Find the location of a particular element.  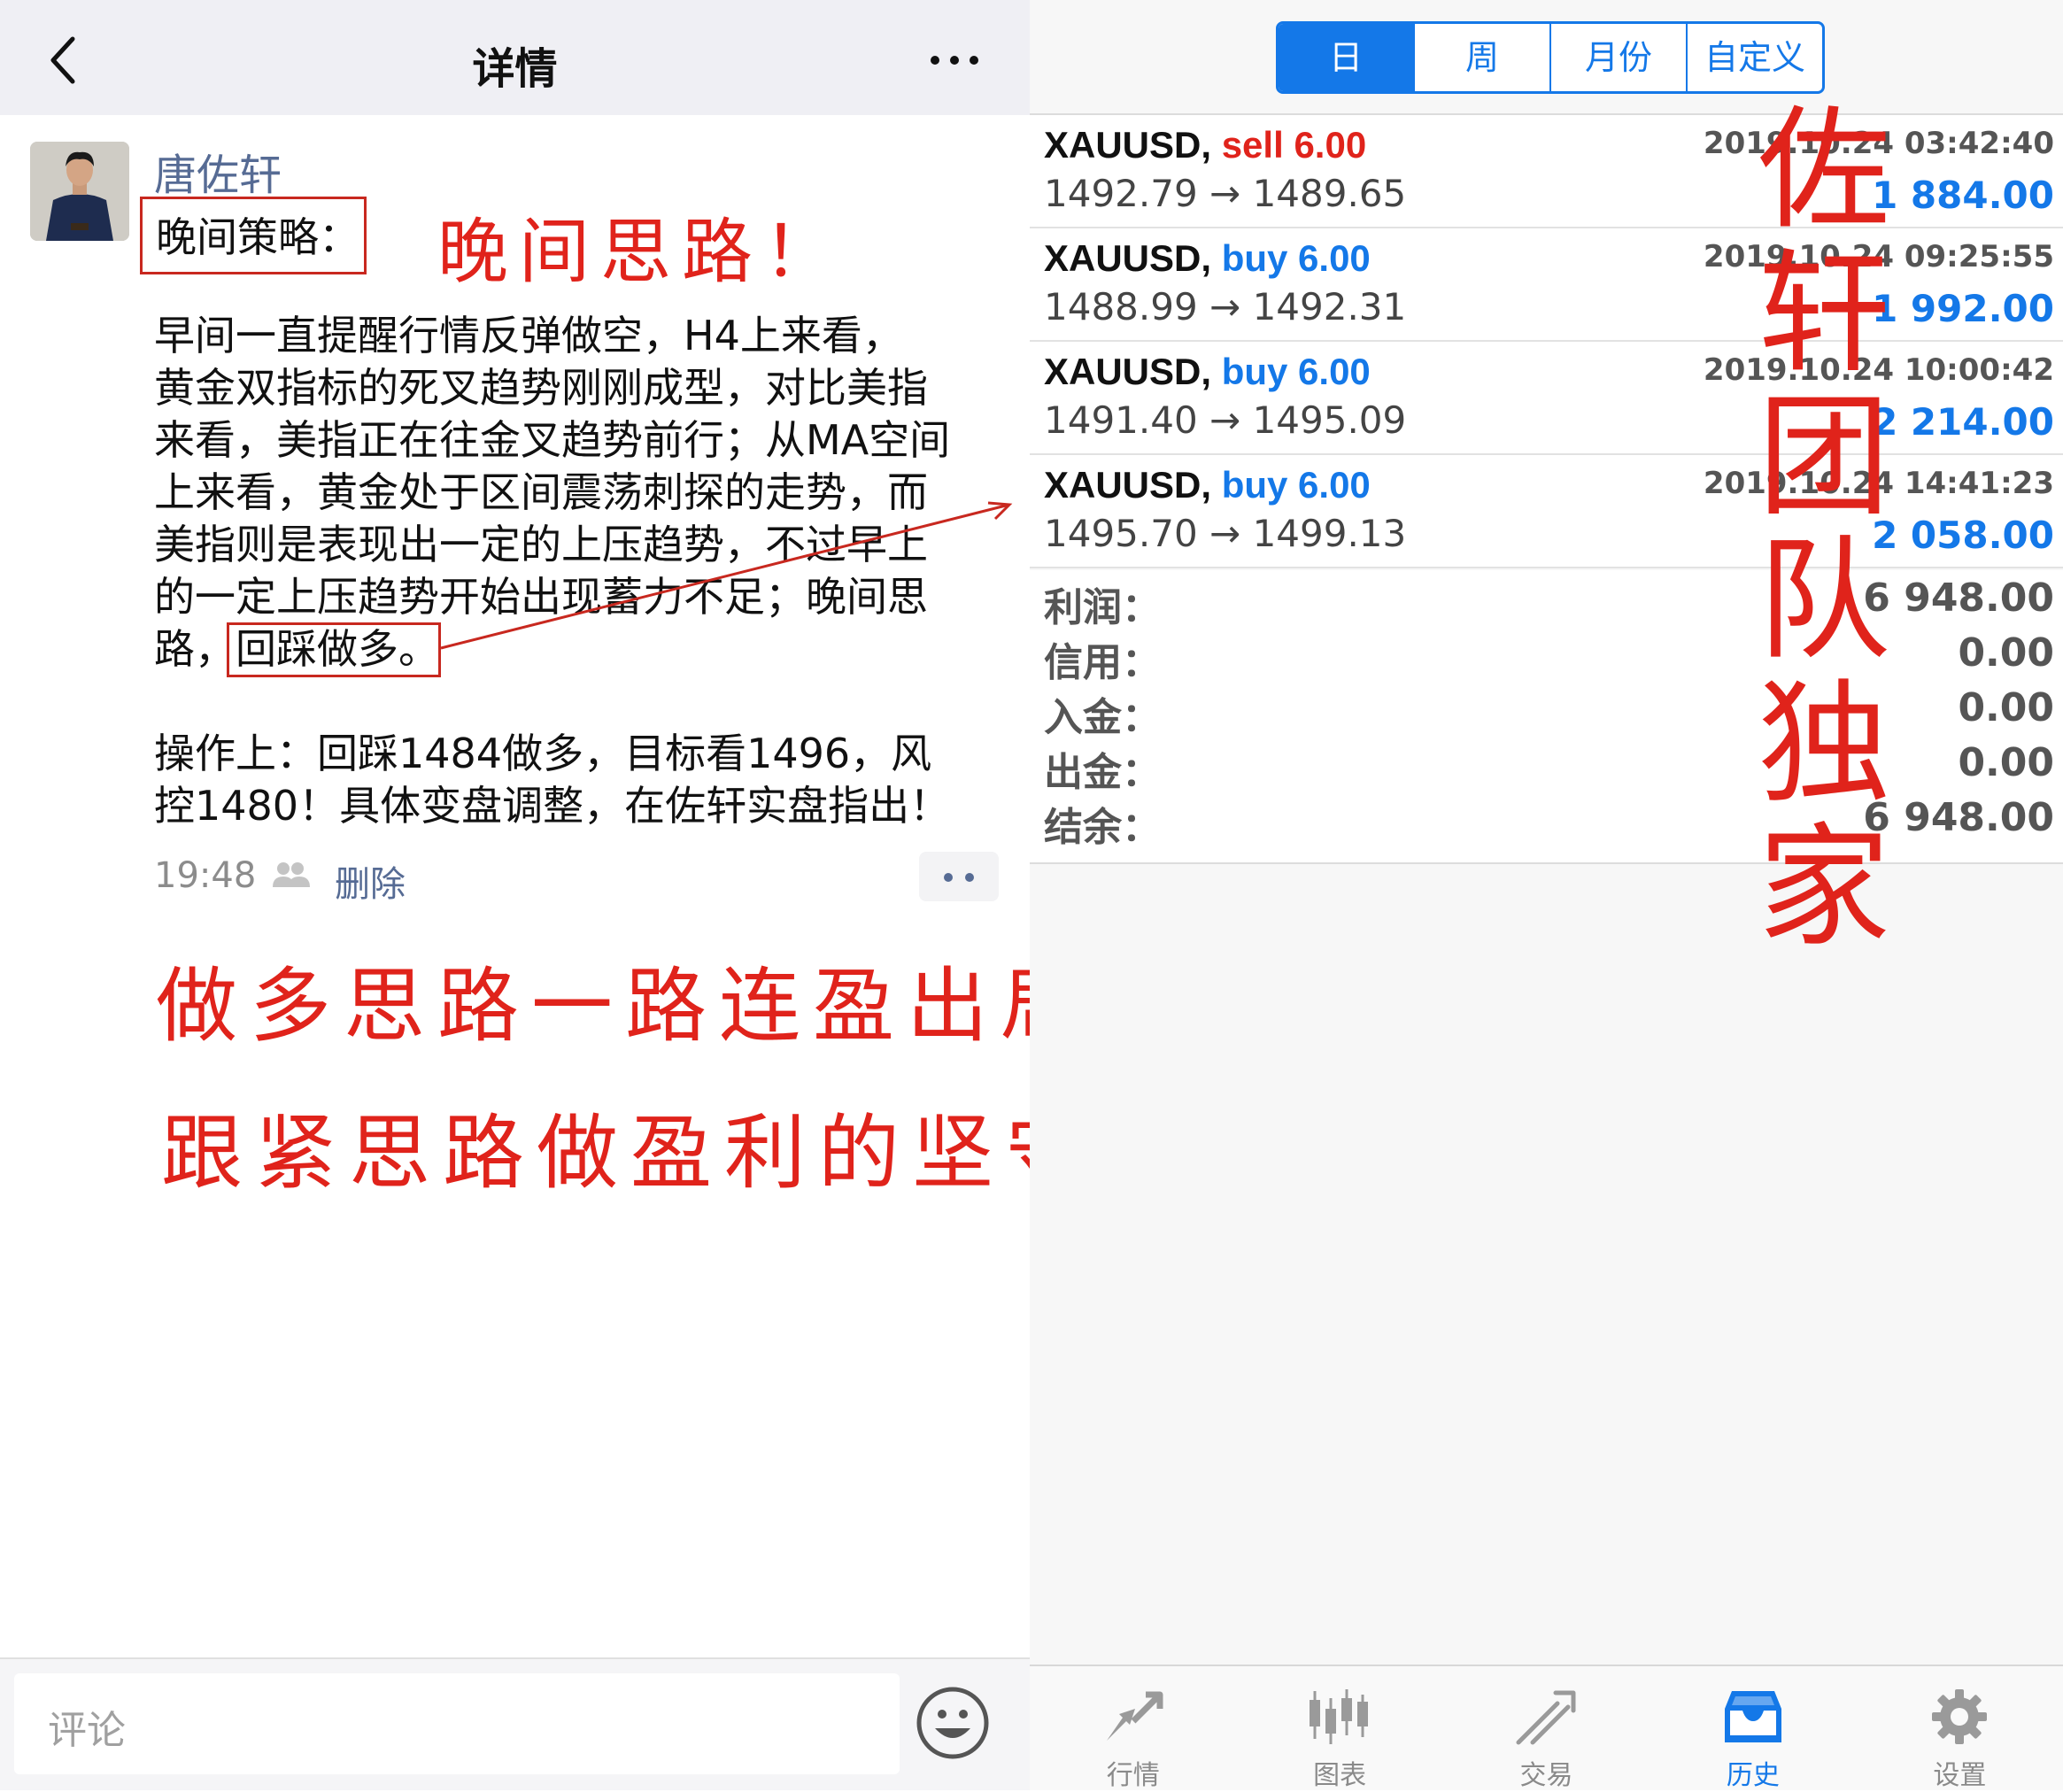

more-options-icon is located at coordinates (954, 60).